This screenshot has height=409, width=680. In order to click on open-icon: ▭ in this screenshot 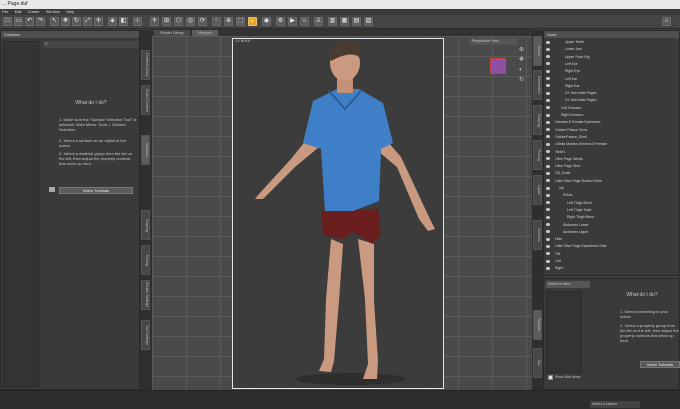, I will do `click(18, 21)`.